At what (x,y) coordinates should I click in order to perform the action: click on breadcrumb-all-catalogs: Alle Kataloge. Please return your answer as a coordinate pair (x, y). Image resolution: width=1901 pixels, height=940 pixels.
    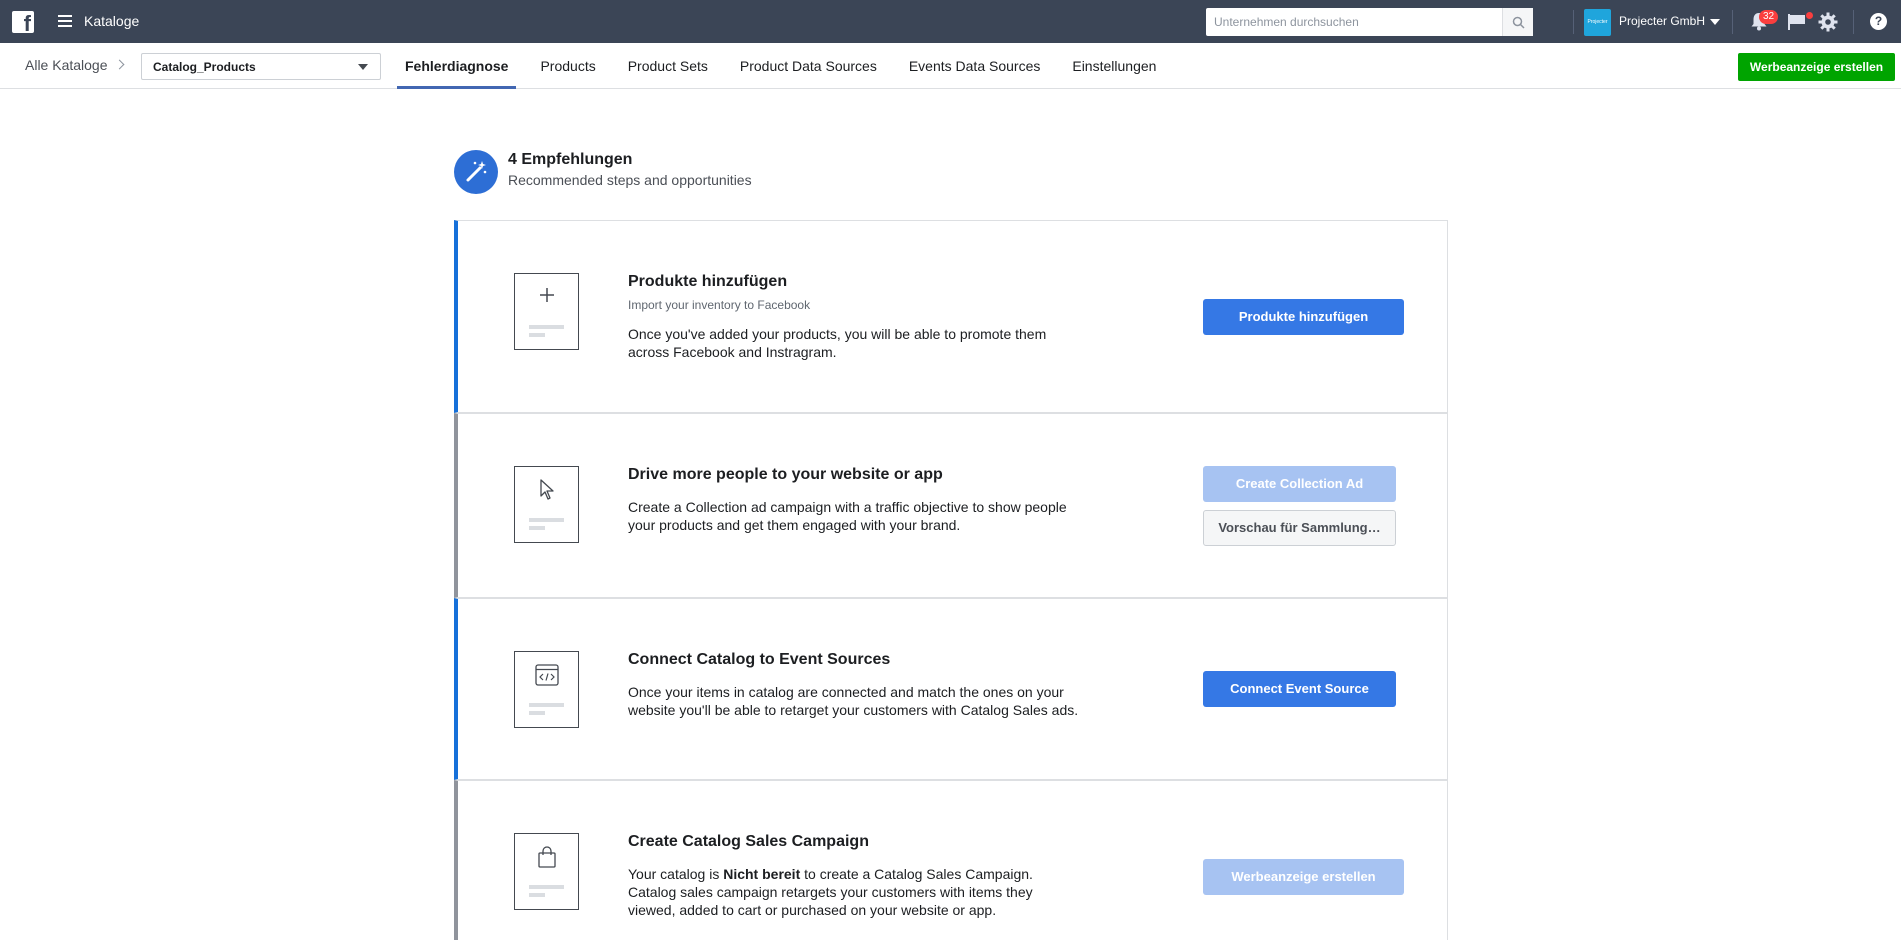
    Looking at the image, I should click on (66, 65).